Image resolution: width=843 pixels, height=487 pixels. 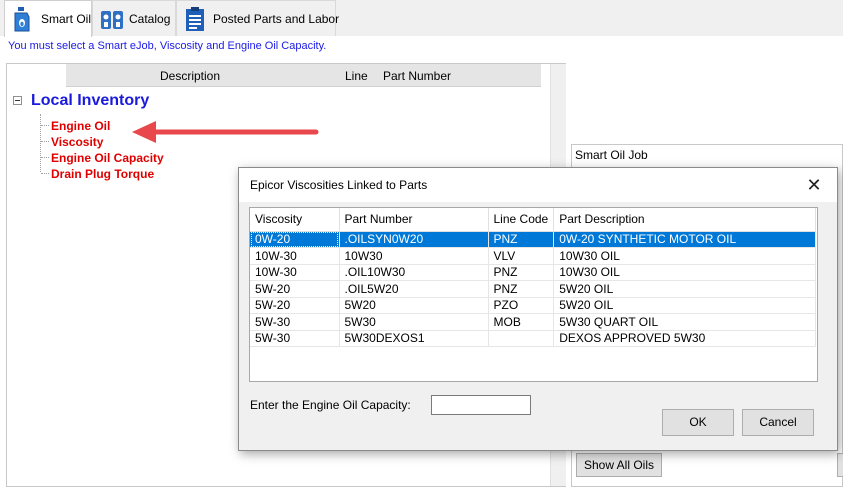 I want to click on column-description: Description, so click(x=190, y=76).